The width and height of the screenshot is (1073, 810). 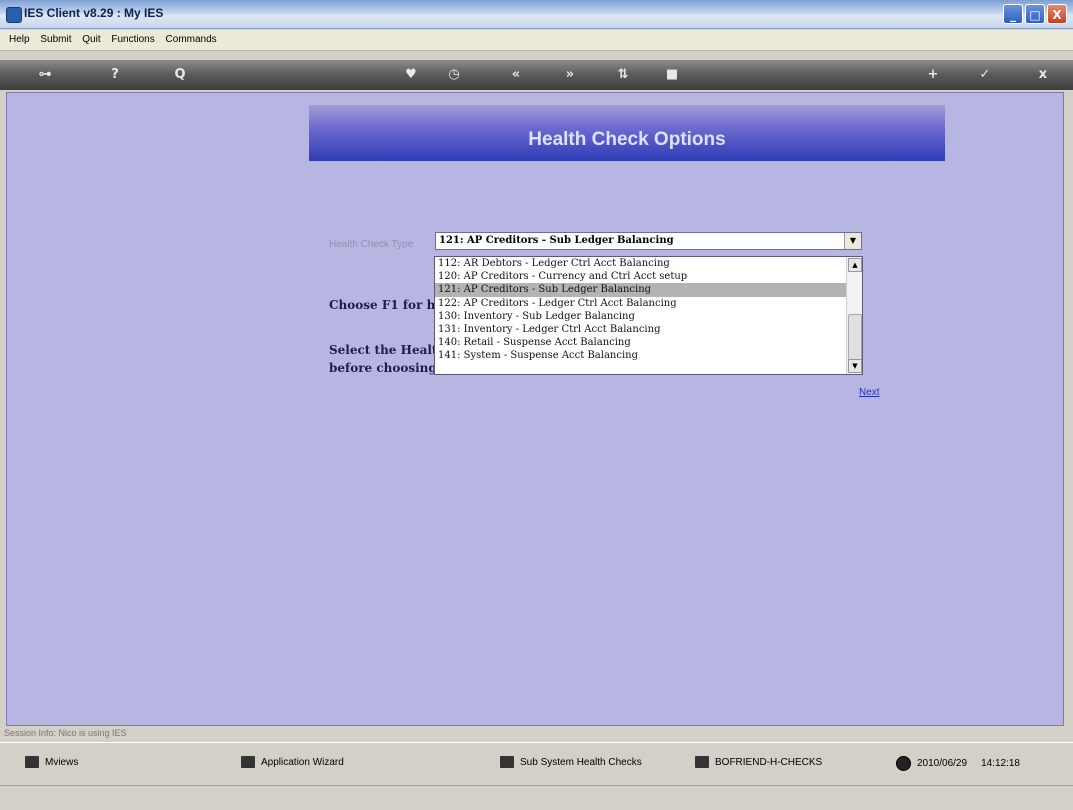 What do you see at coordinates (556, 240) in the screenshot?
I see `selected-value: 121: AP Creditors - Sub Ledger Balancing` at bounding box center [556, 240].